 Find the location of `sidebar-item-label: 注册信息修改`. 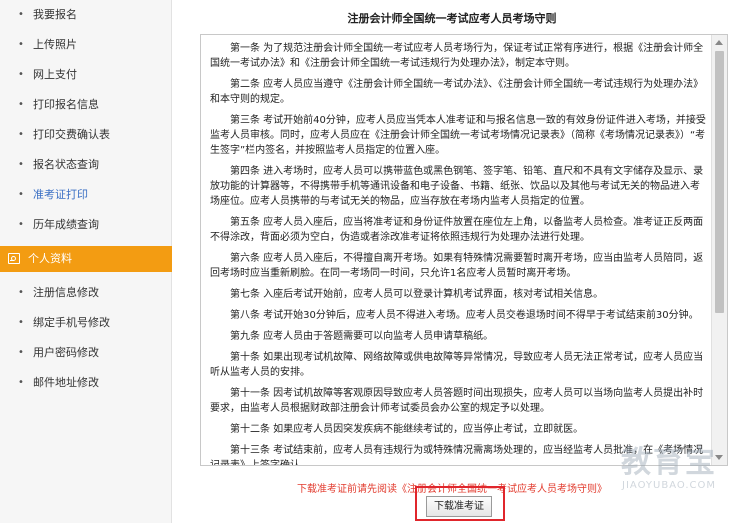

sidebar-item-label: 注册信息修改 is located at coordinates (66, 292).